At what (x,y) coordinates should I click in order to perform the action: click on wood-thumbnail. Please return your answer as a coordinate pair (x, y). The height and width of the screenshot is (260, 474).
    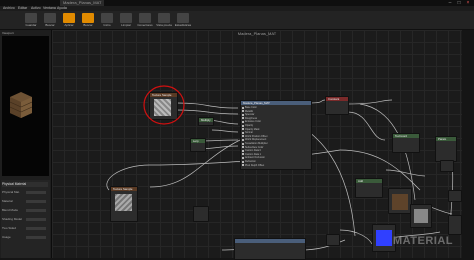
    Looking at the image, I should click on (400, 202).